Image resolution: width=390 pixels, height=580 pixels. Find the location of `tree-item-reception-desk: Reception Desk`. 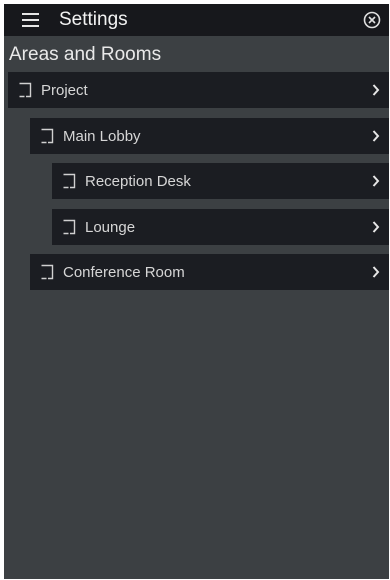

tree-item-reception-desk: Reception Desk is located at coordinates (220, 181).